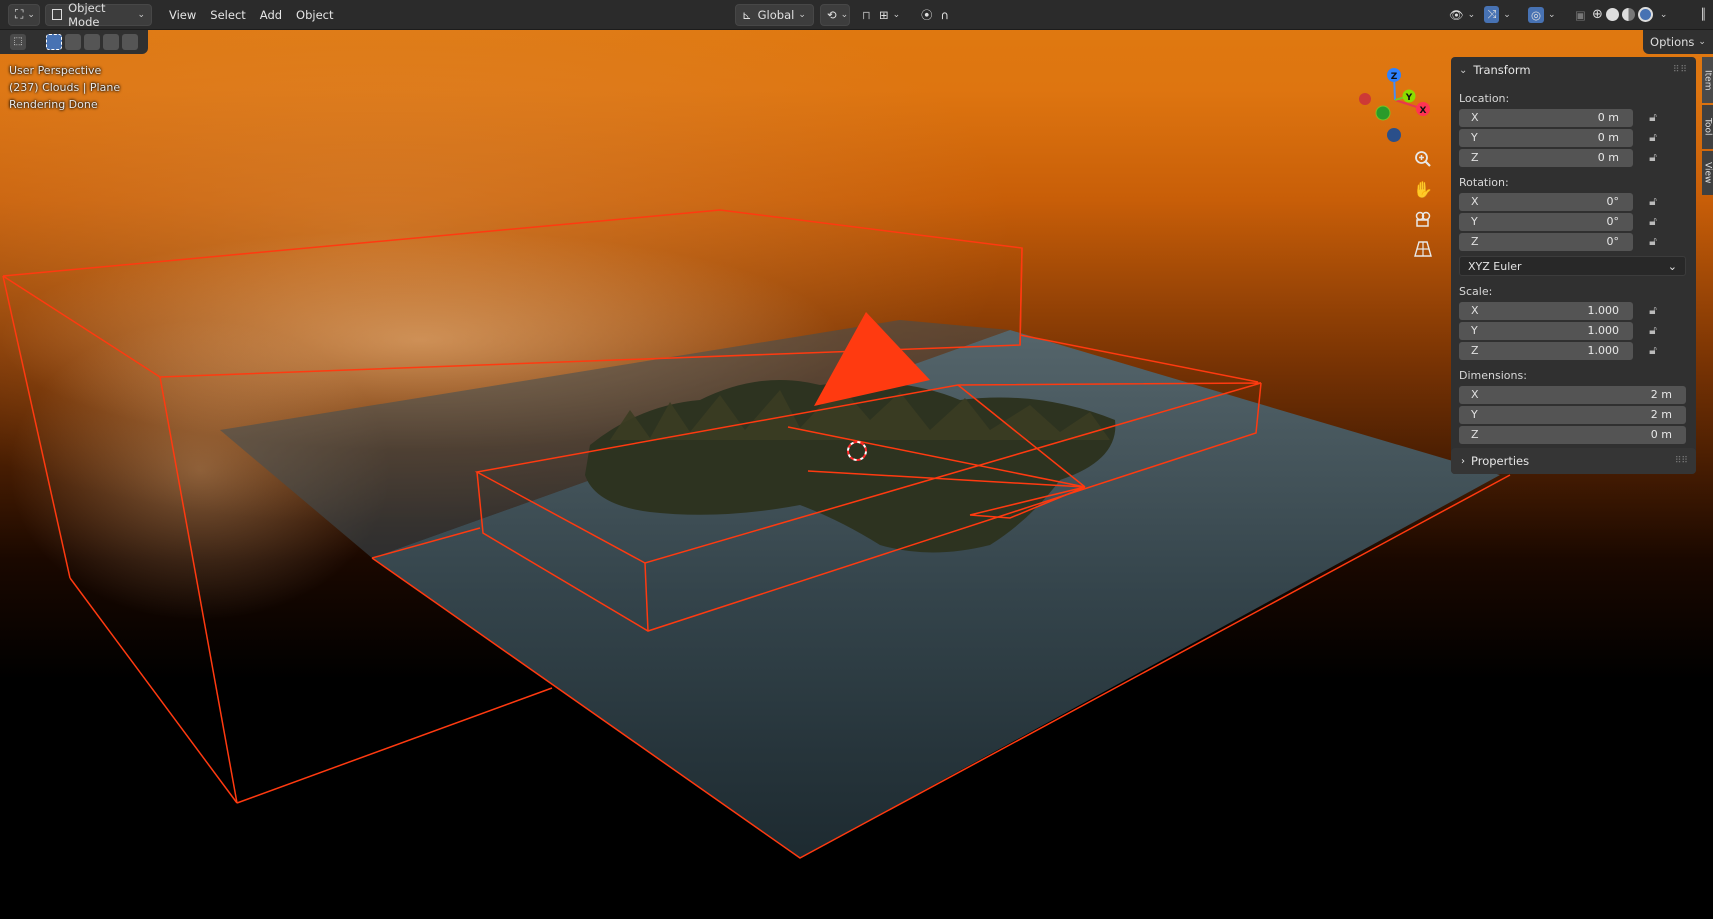  Describe the element at coordinates (54, 42) in the screenshot. I see `select-new-icon` at that location.